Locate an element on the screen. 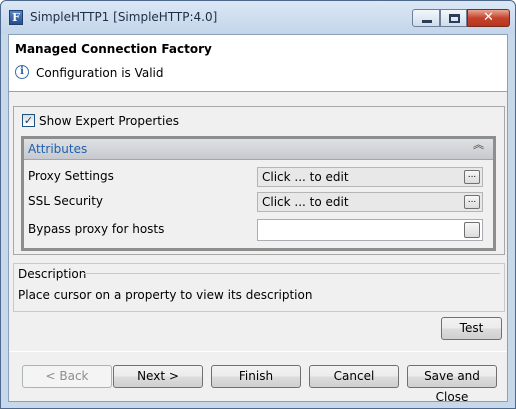 This screenshot has width=516, height=409. proxy-settings-value: Click ... to edit is located at coordinates (305, 177).